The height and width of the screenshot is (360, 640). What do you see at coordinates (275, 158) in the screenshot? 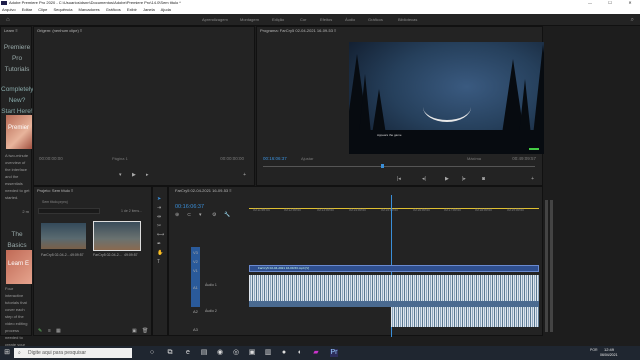
I see `program-playhead-timecode: 00:16:06:37` at bounding box center [275, 158].